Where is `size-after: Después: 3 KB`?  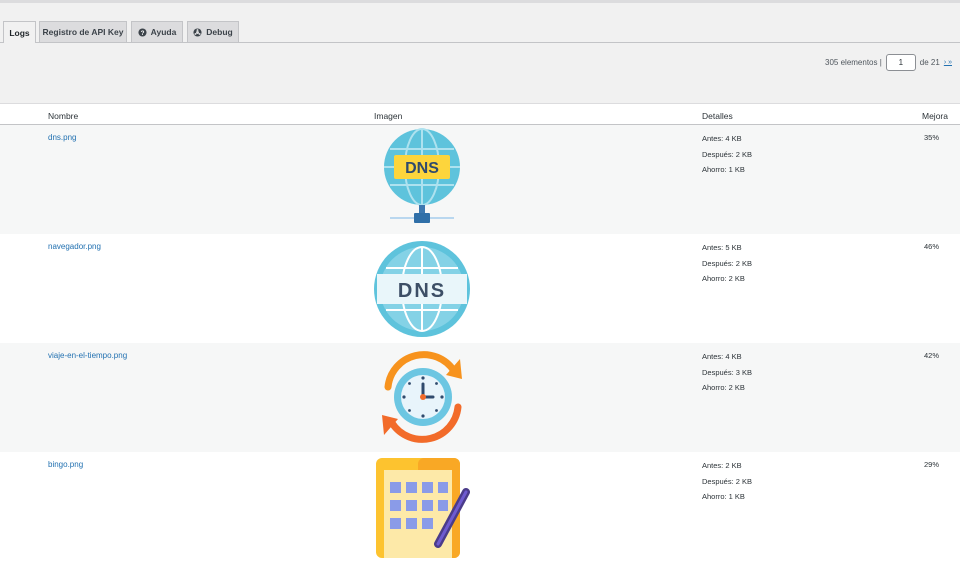
size-after: Después: 3 KB is located at coordinates (727, 372).